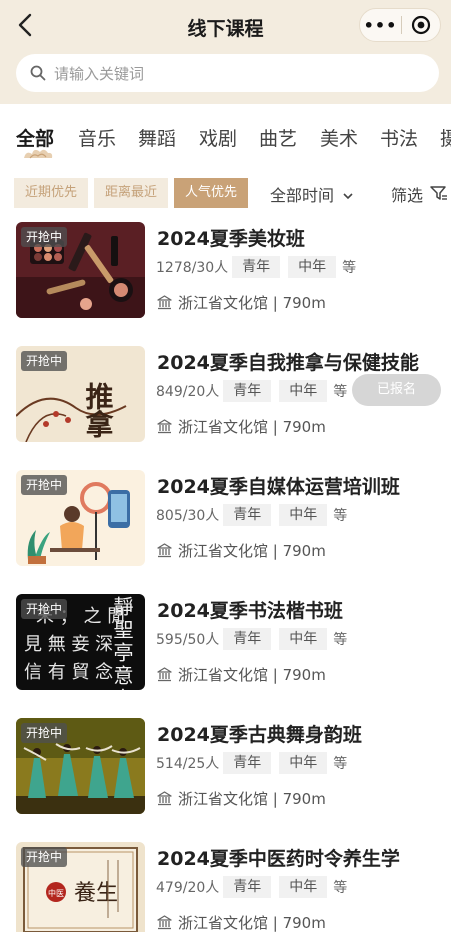  Describe the element at coordinates (188, 516) in the screenshot. I see `enroll-count: 805/30人` at that location.